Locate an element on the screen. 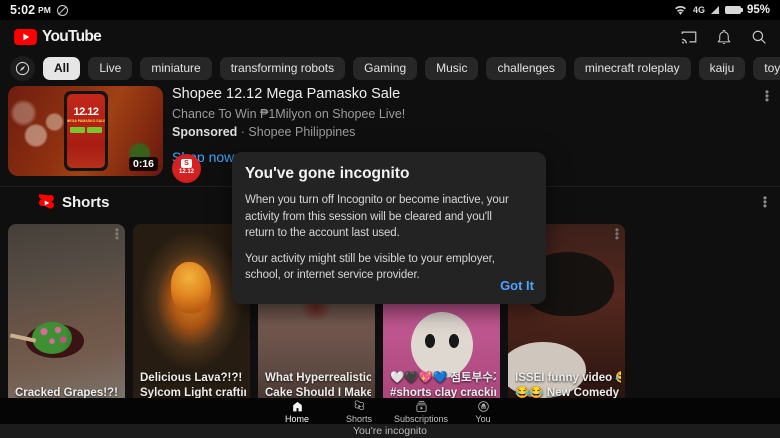 The image size is (780, 438). shorts-logo-icon is located at coordinates (46, 201).